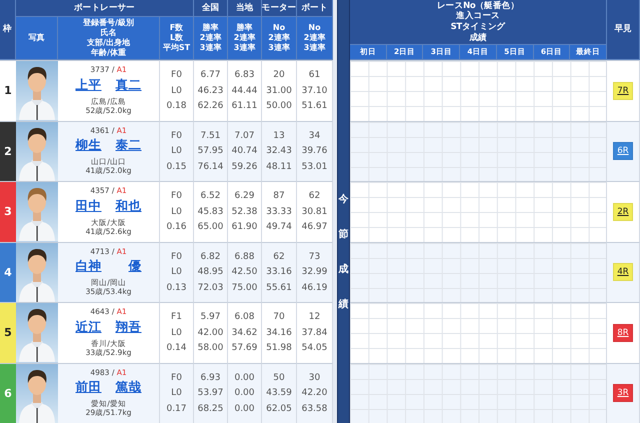  I want to click on column-header: ボートレーサー, so click(105, 8).